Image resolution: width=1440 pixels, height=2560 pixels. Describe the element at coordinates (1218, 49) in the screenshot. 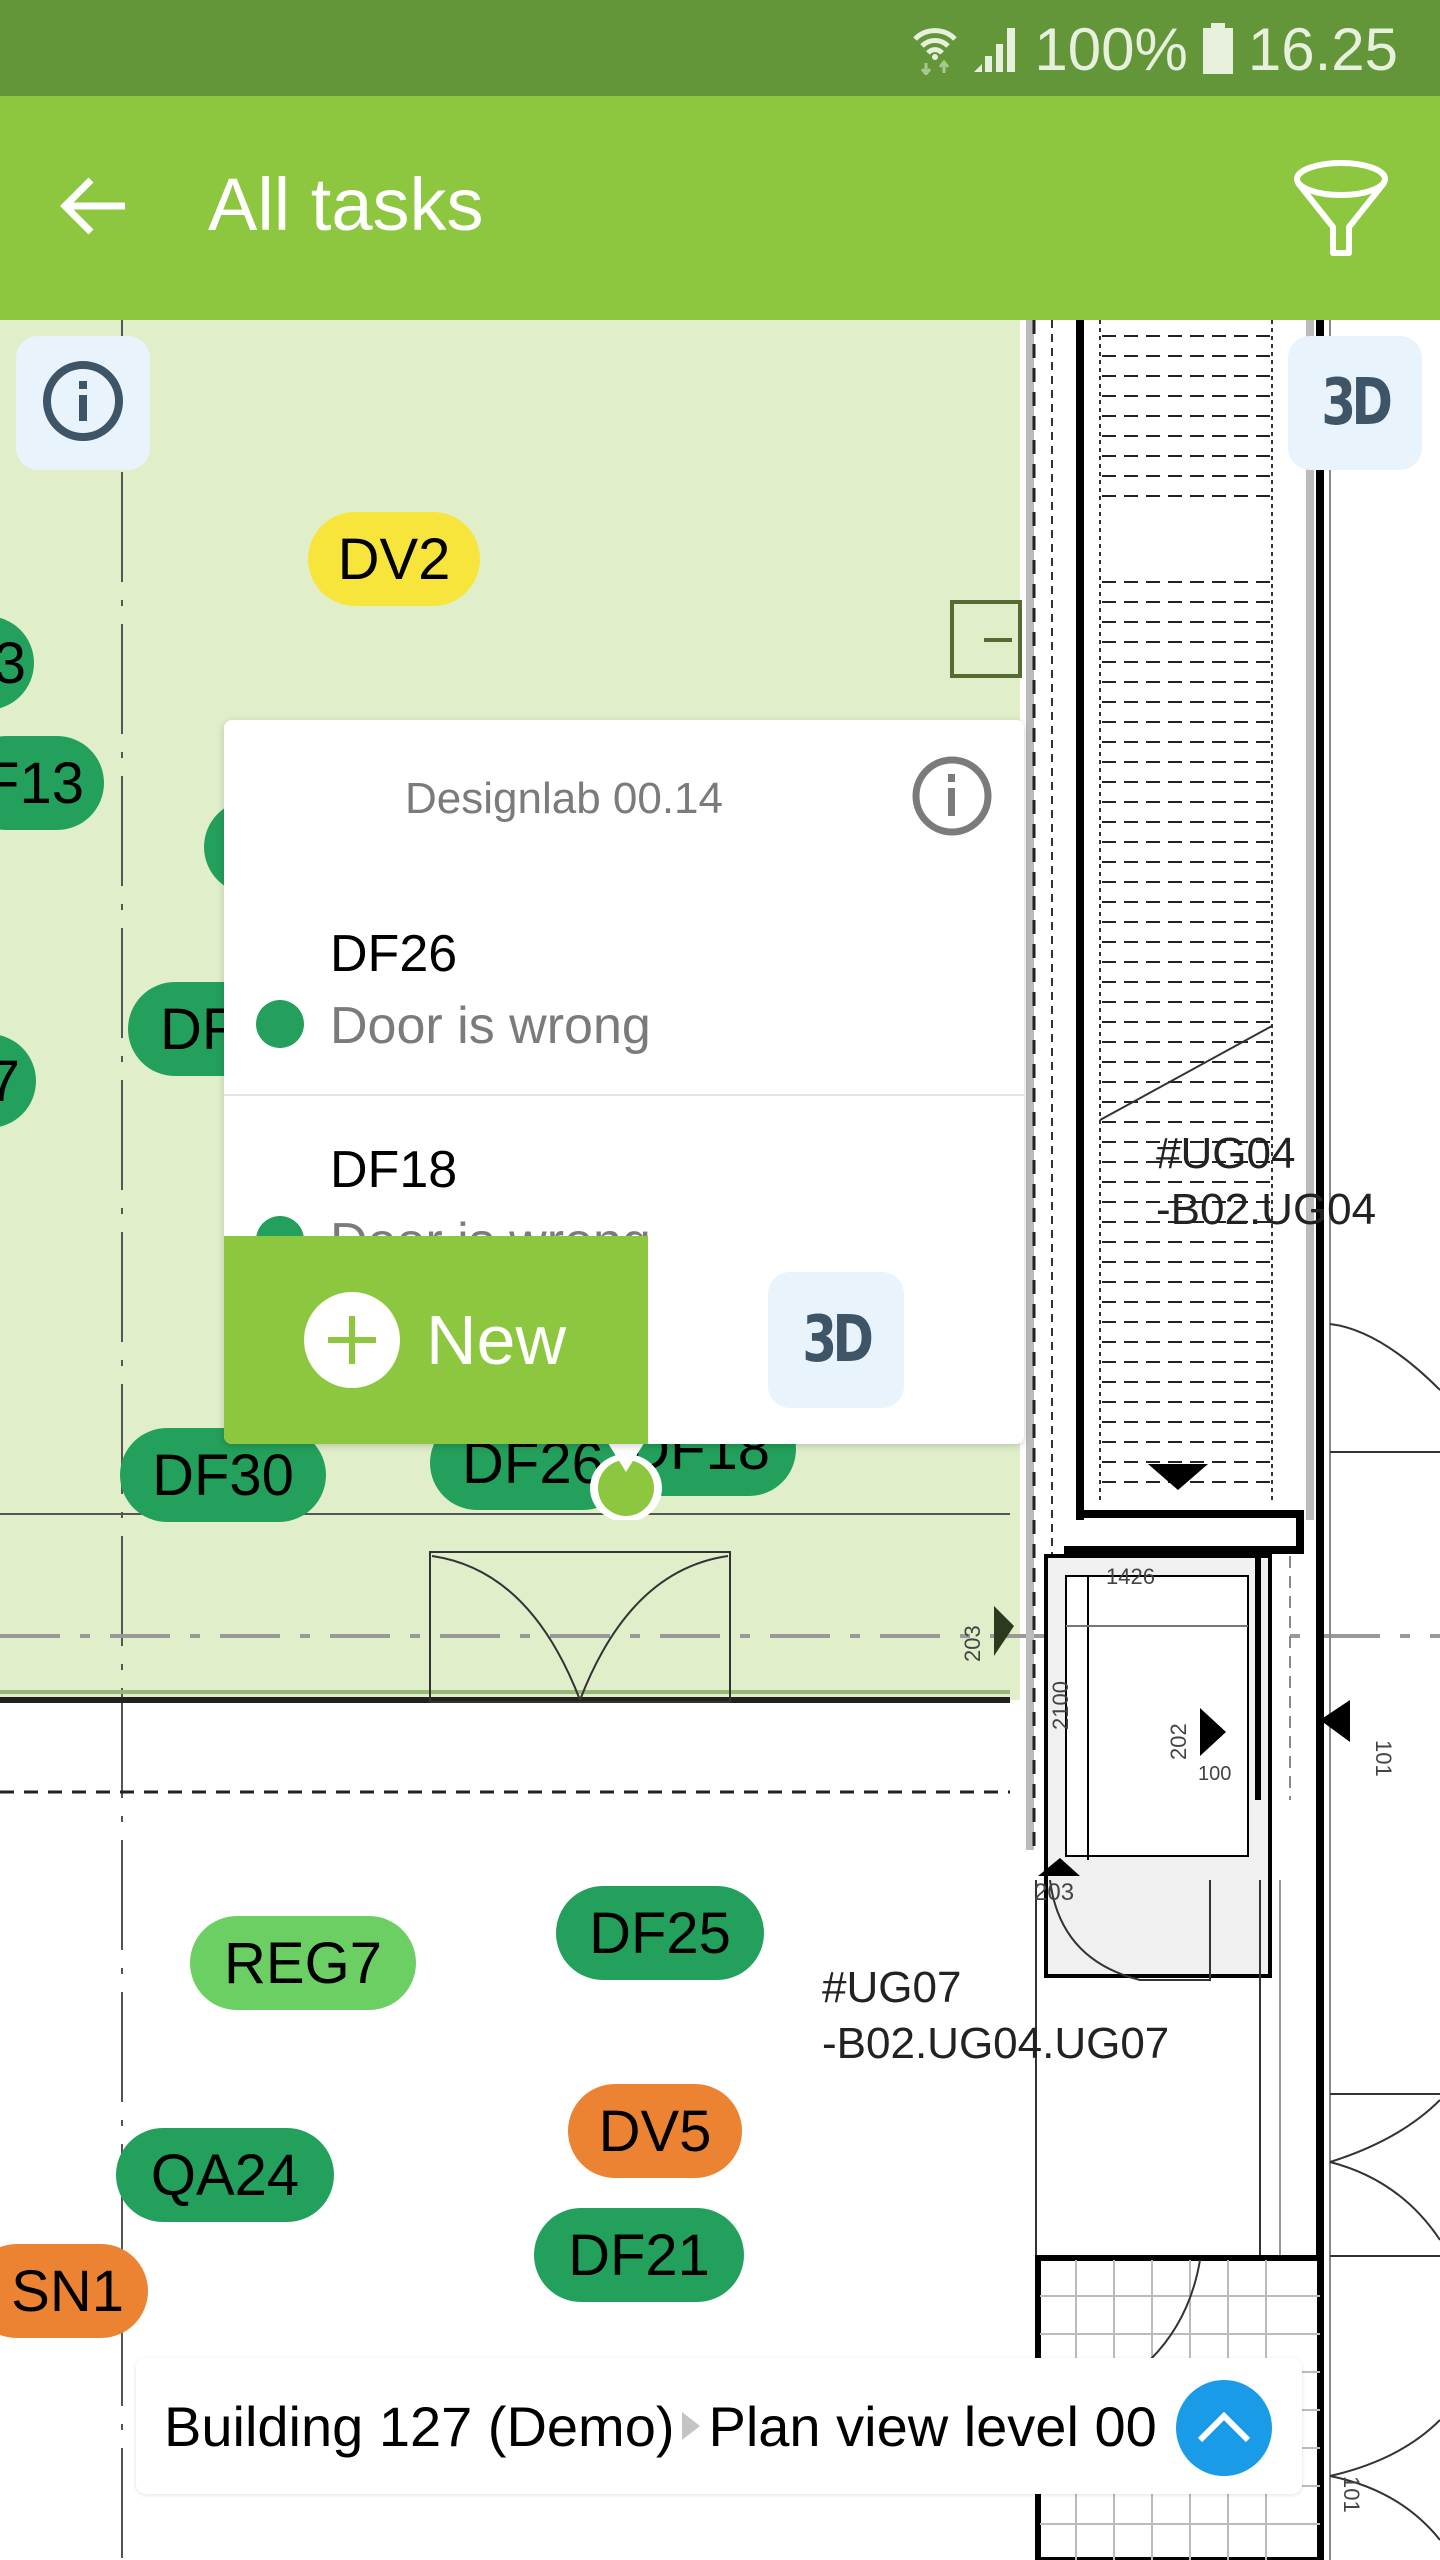

I see `battery-icon` at that location.